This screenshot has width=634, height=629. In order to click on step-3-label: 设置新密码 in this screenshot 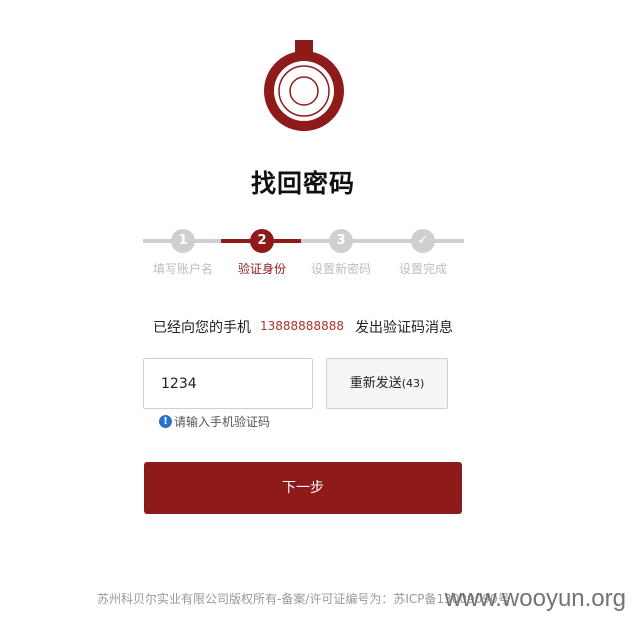, I will do `click(340, 269)`.